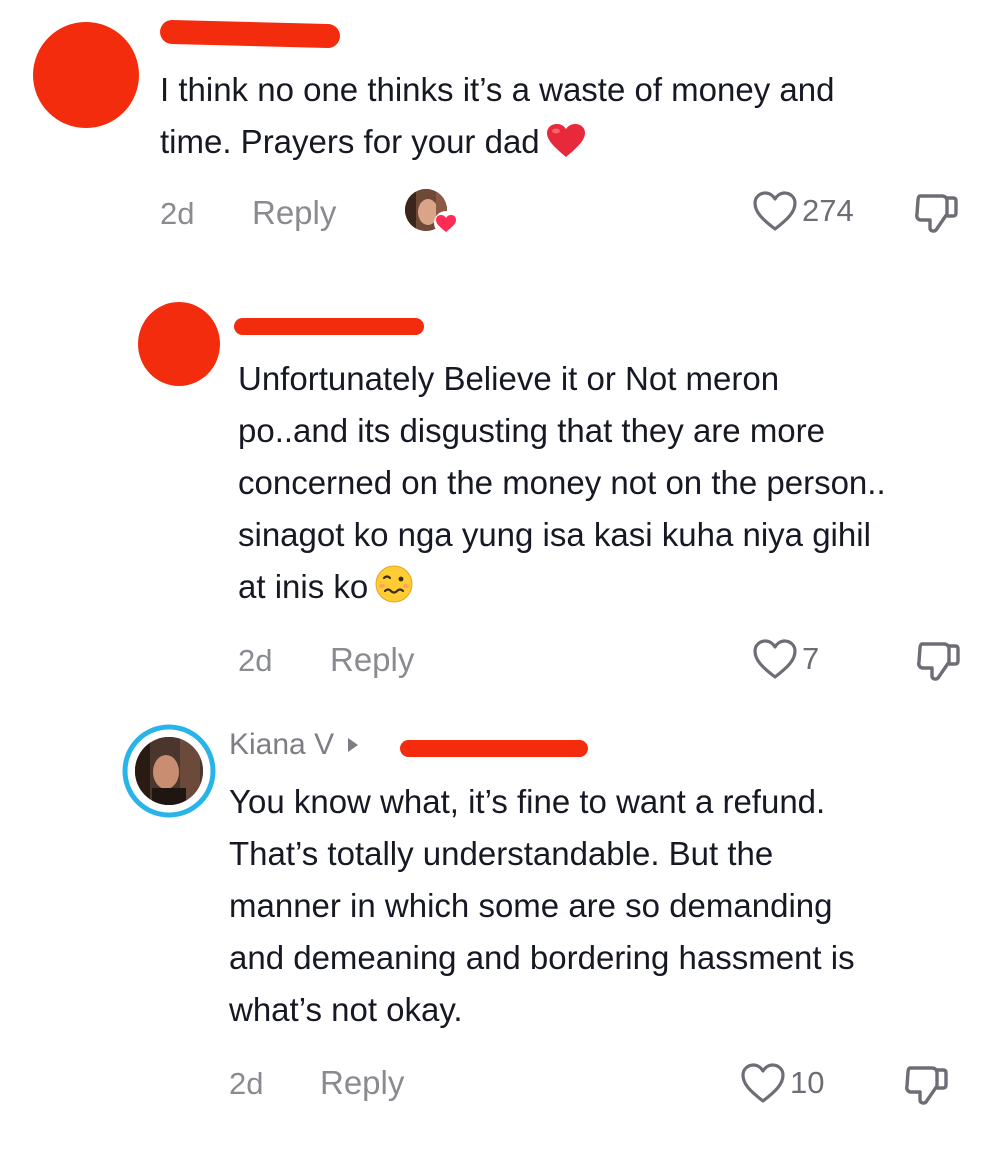  Describe the element at coordinates (501, 853) in the screenshot. I see `comment-line: That’s totally understandable. But the` at that location.